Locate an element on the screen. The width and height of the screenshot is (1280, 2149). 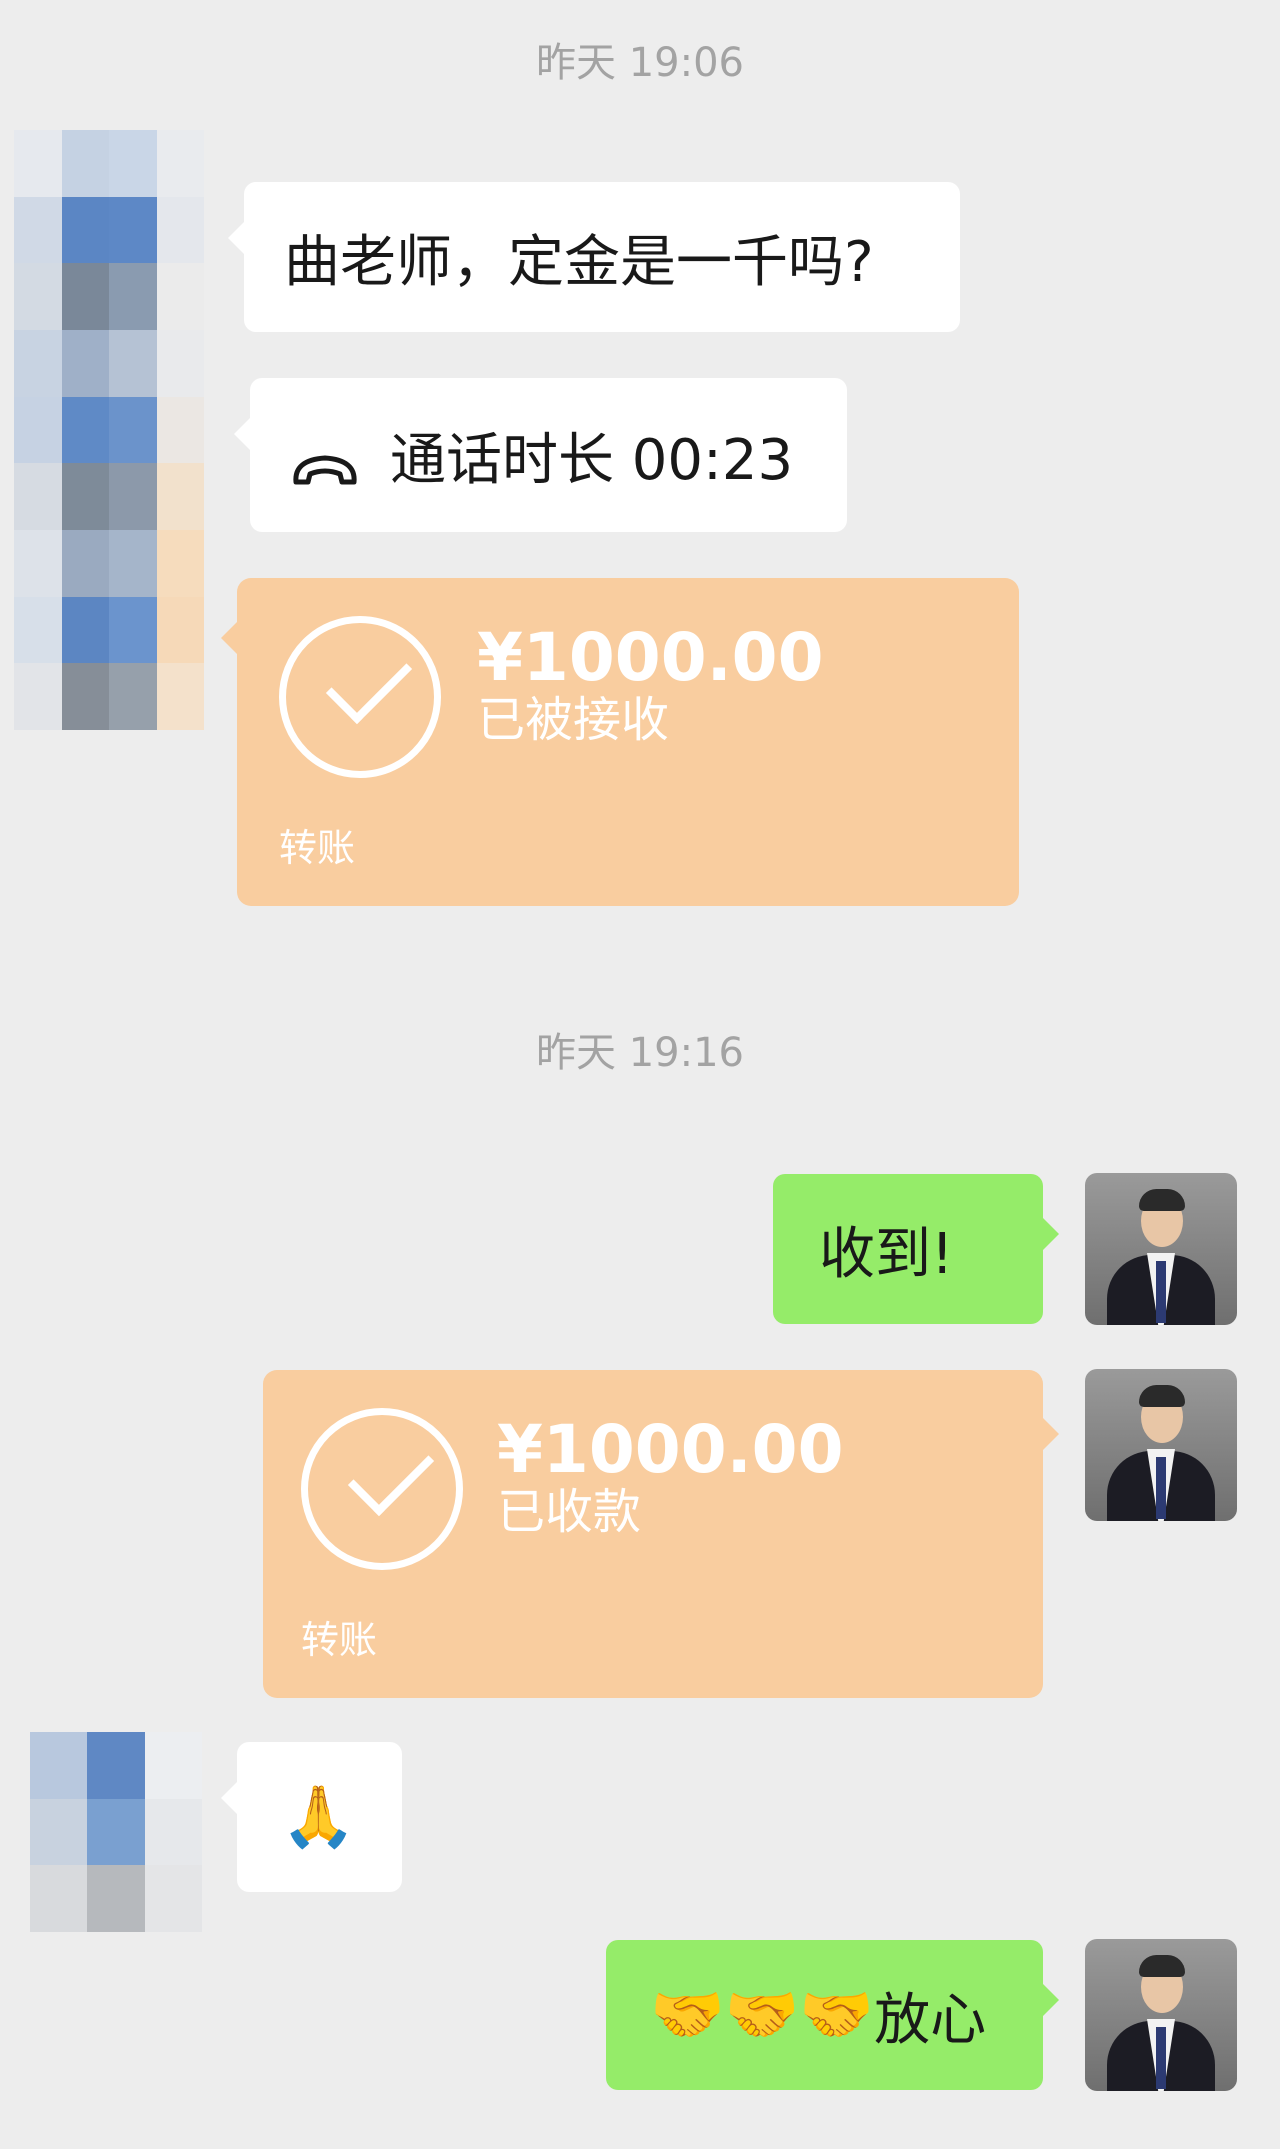
handshake-emojis: 🤝🤝🤝 is located at coordinates (762, 2015).